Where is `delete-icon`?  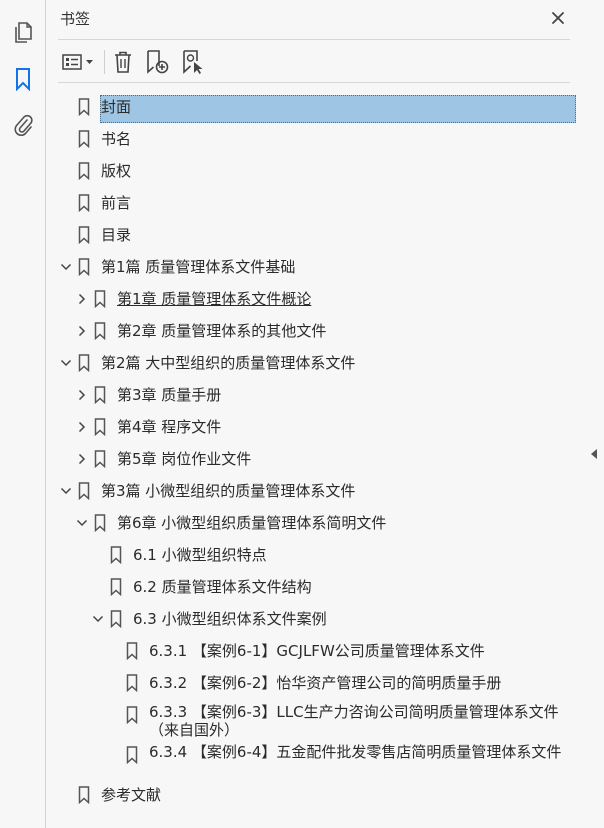
delete-icon is located at coordinates (123, 62).